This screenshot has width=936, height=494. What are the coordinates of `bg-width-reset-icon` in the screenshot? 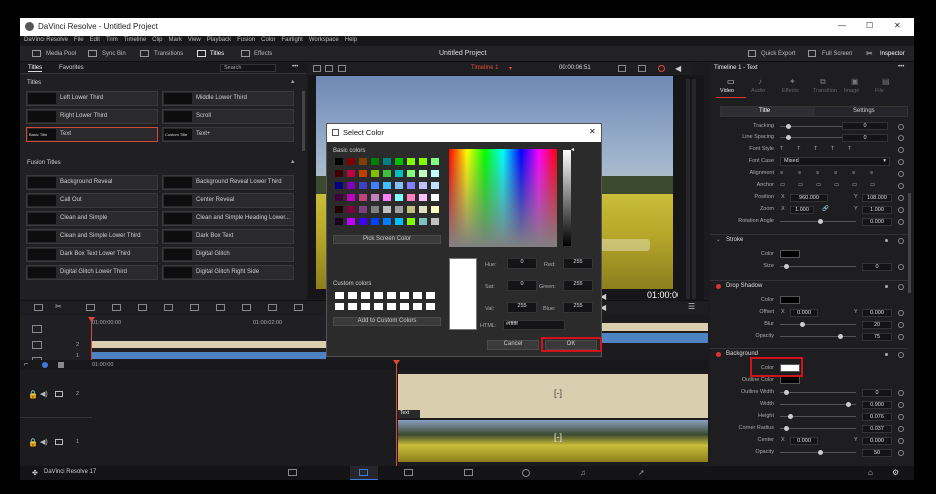 It's located at (901, 405).